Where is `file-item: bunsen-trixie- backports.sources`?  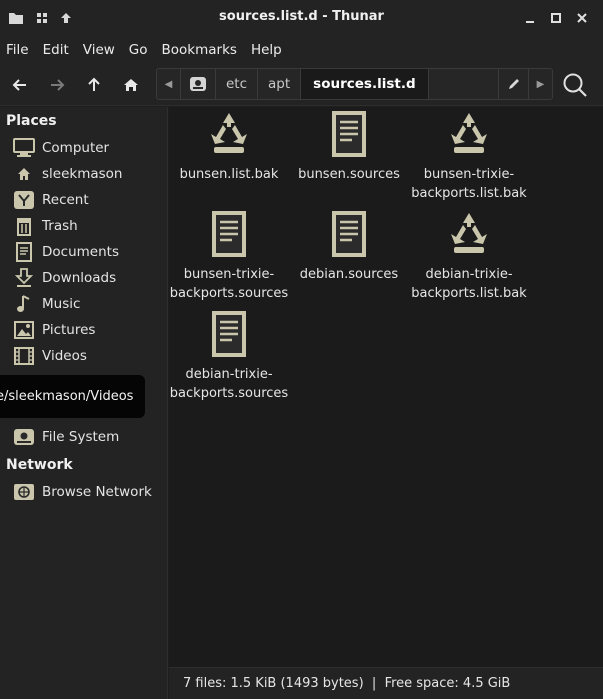
file-item: bunsen-trixie- backports.sources is located at coordinates (229, 256).